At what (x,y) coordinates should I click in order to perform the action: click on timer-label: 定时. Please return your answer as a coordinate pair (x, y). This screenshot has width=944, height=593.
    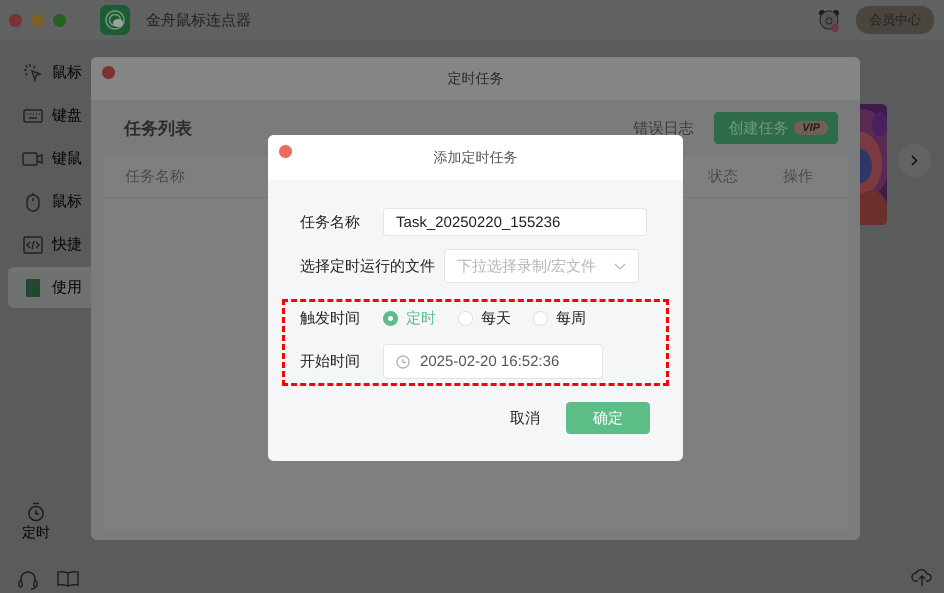
    Looking at the image, I should click on (36, 533).